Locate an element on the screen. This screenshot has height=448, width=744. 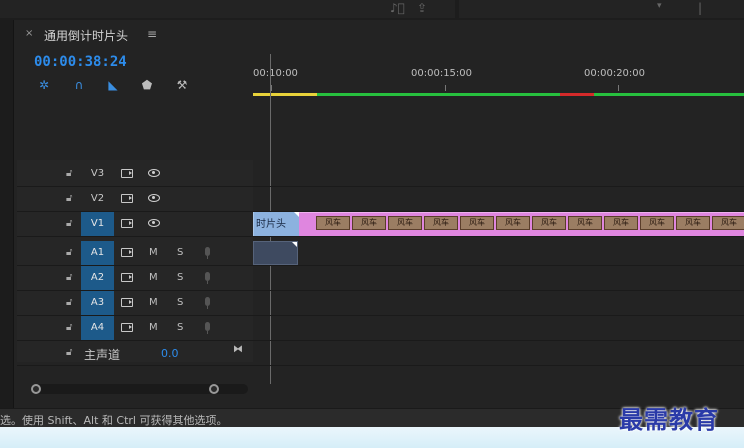
track-name-v3: V3 is located at coordinates (97, 174).